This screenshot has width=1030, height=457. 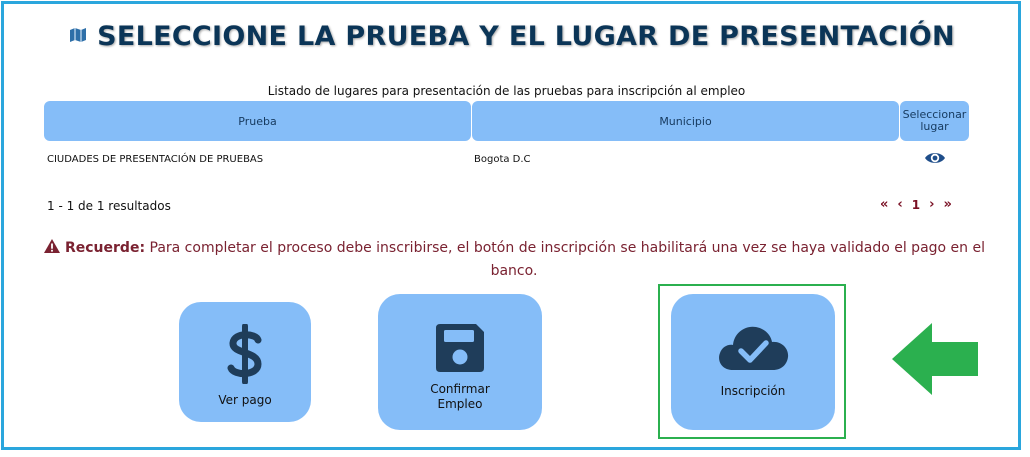 What do you see at coordinates (109, 206) in the screenshot?
I see `results-summary: 1 - 1 de 1 resultados` at bounding box center [109, 206].